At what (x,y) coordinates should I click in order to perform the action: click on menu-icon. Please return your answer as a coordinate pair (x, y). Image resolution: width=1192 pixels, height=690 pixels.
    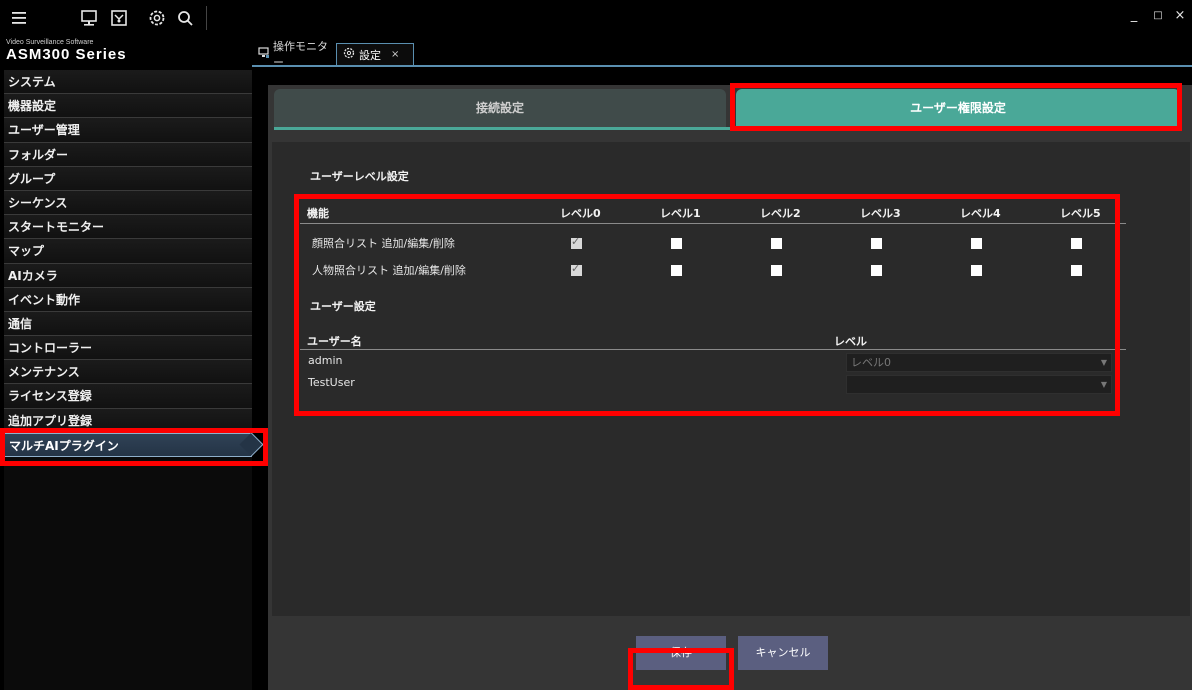
    Looking at the image, I should click on (19, 18).